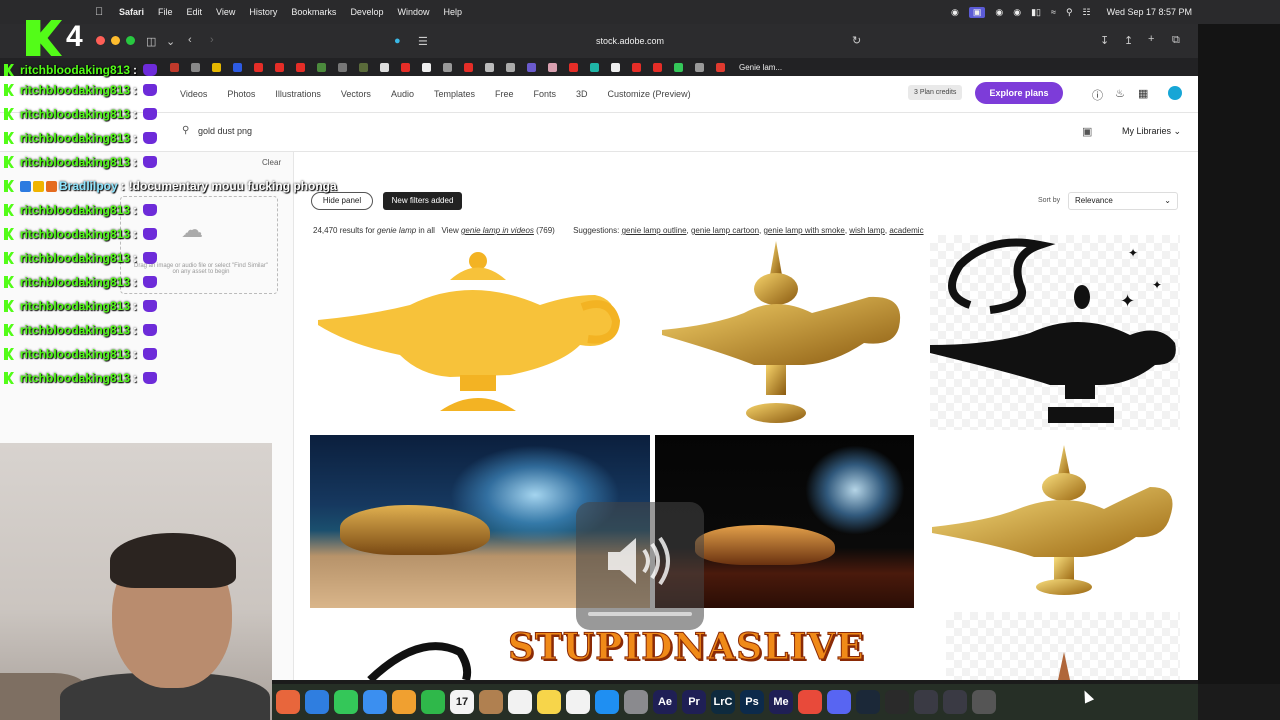 Image resolution: width=1280 pixels, height=720 pixels. Describe the element at coordinates (552, 67) in the screenshot. I see `pinned-tab-13-icon` at that location.